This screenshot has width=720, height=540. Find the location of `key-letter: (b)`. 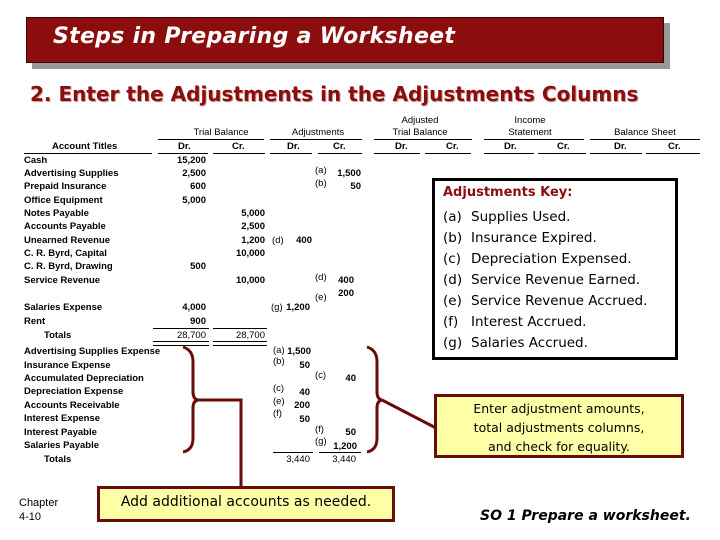

key-letter: (b) is located at coordinates (453, 238).